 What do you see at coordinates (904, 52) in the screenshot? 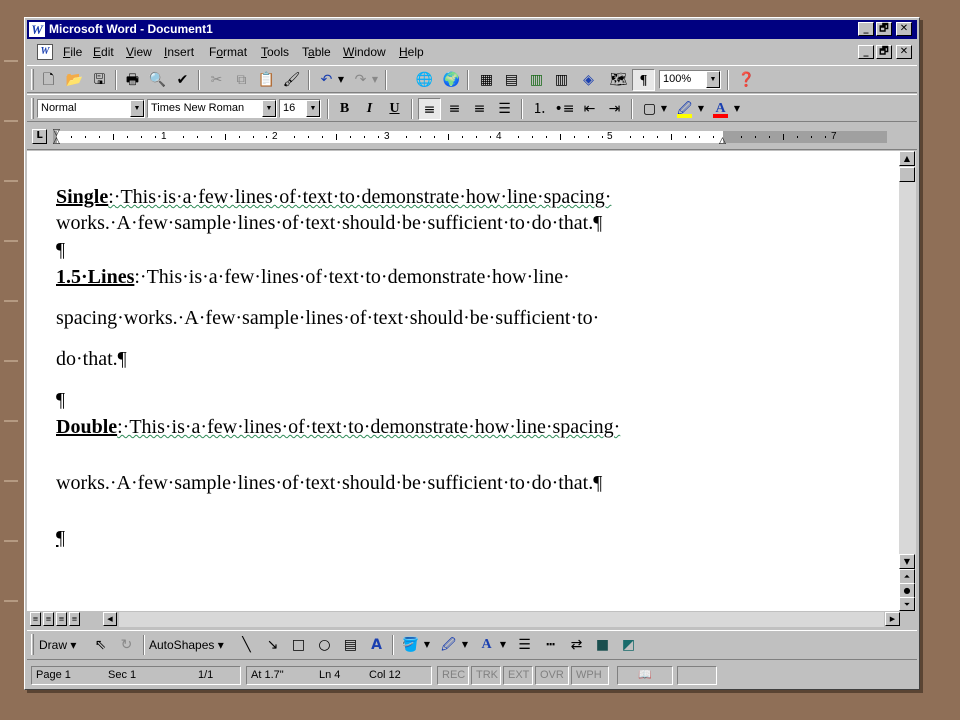
I see `doc-close-button: ✕` at bounding box center [904, 52].